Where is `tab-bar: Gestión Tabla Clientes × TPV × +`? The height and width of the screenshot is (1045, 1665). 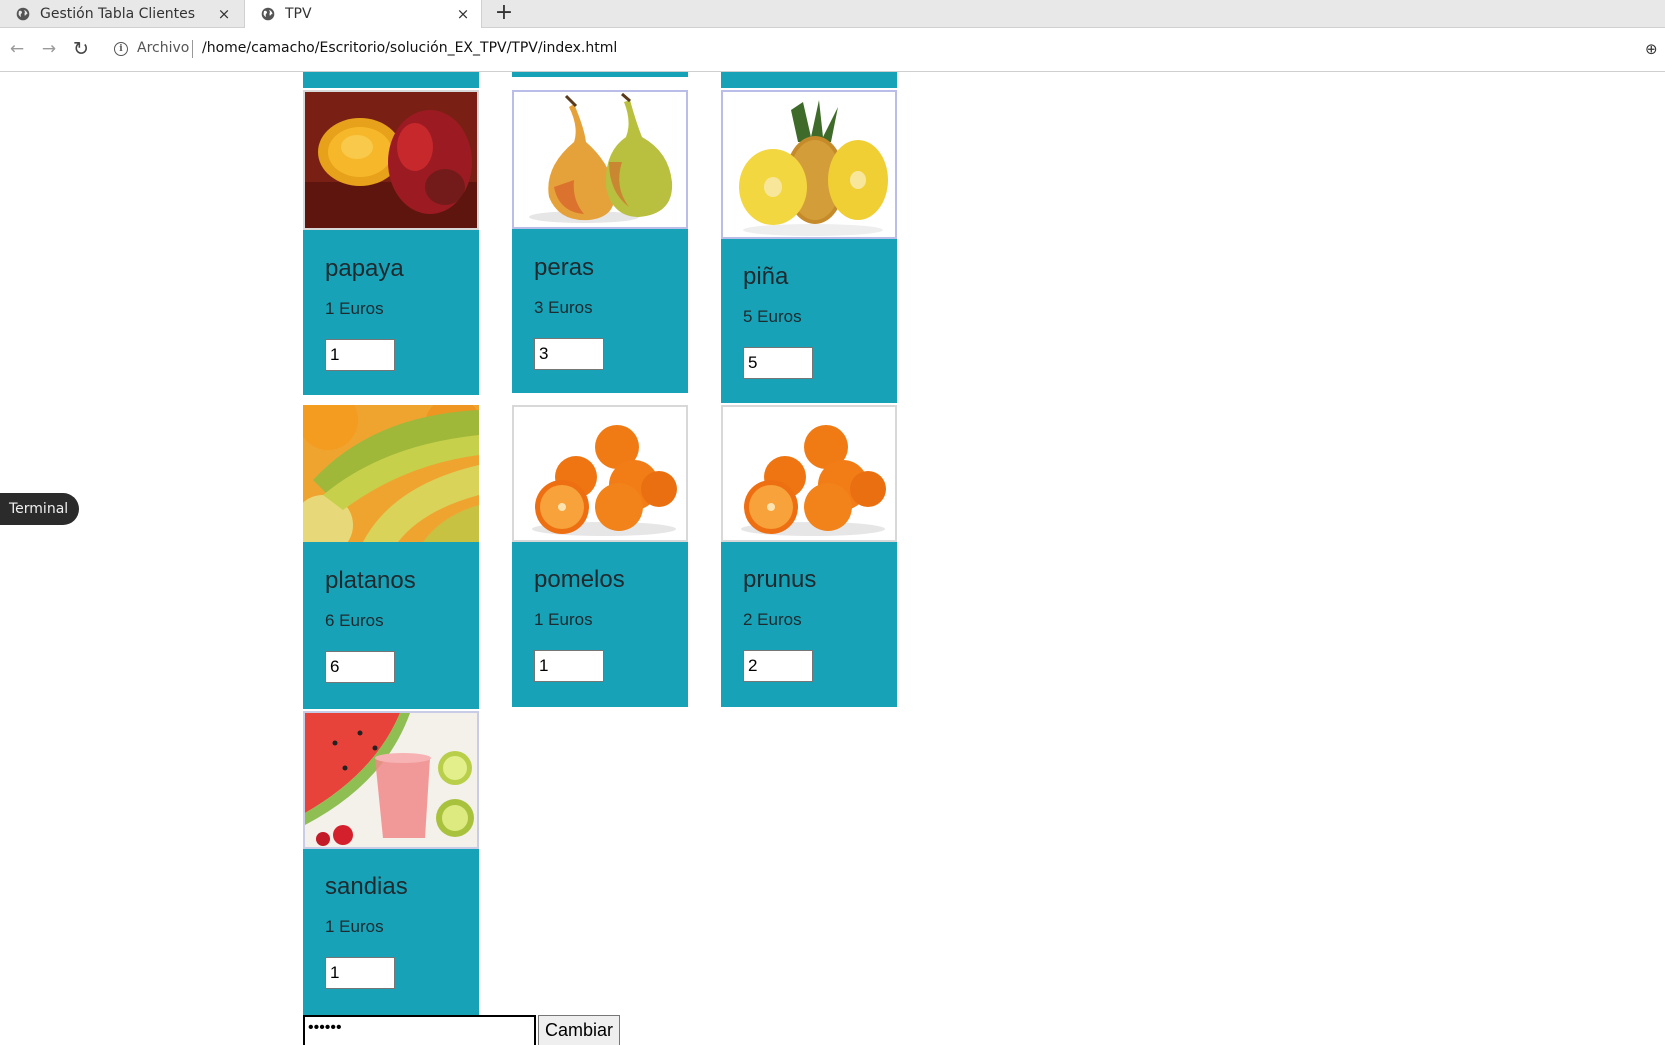 tab-bar: Gestión Tabla Clientes × TPV × + is located at coordinates (832, 14).